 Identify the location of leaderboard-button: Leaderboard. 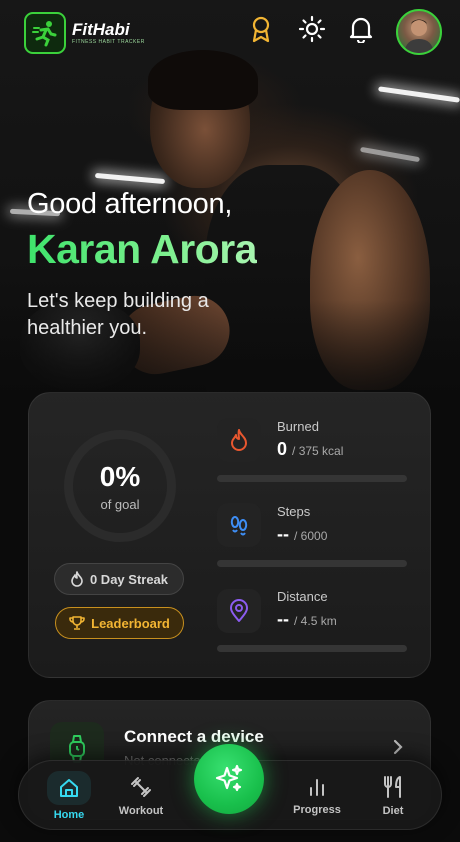
(119, 623).